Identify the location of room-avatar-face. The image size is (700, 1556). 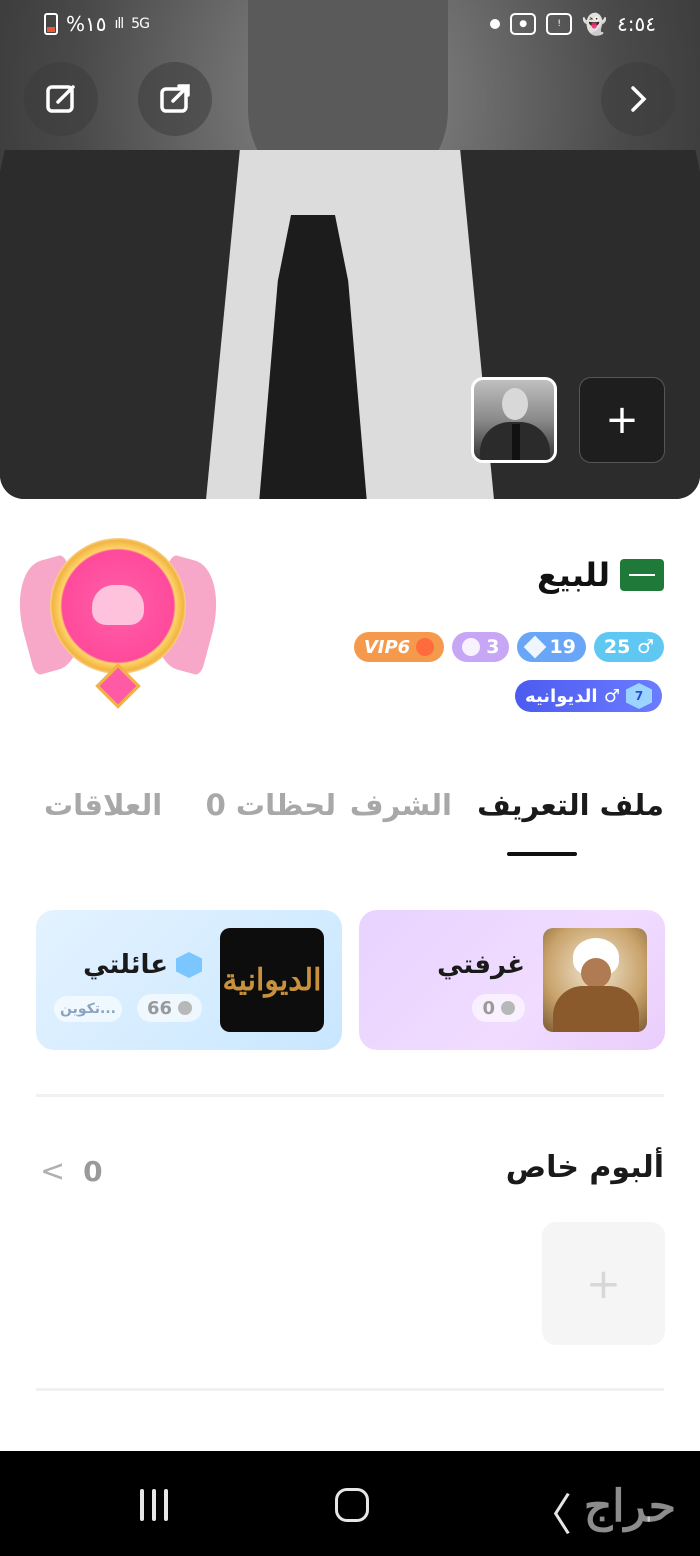
(596, 973).